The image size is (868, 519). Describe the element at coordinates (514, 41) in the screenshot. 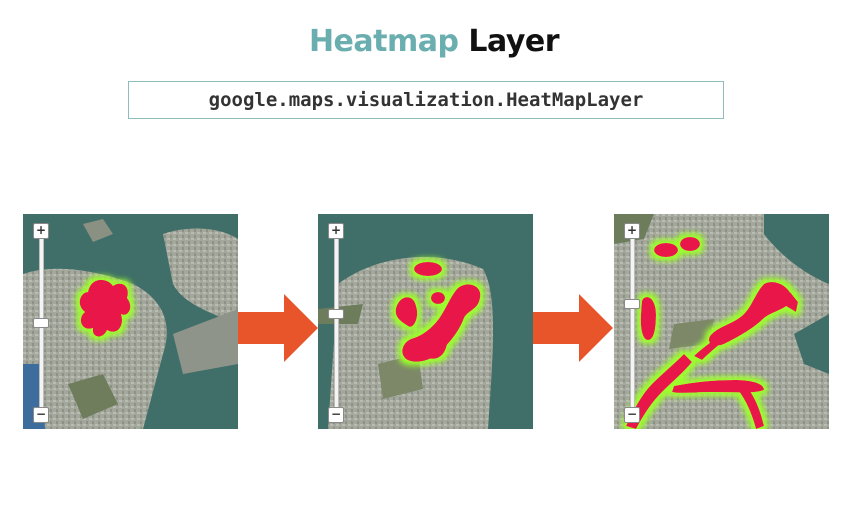

I see `title-rest: Layer` at that location.